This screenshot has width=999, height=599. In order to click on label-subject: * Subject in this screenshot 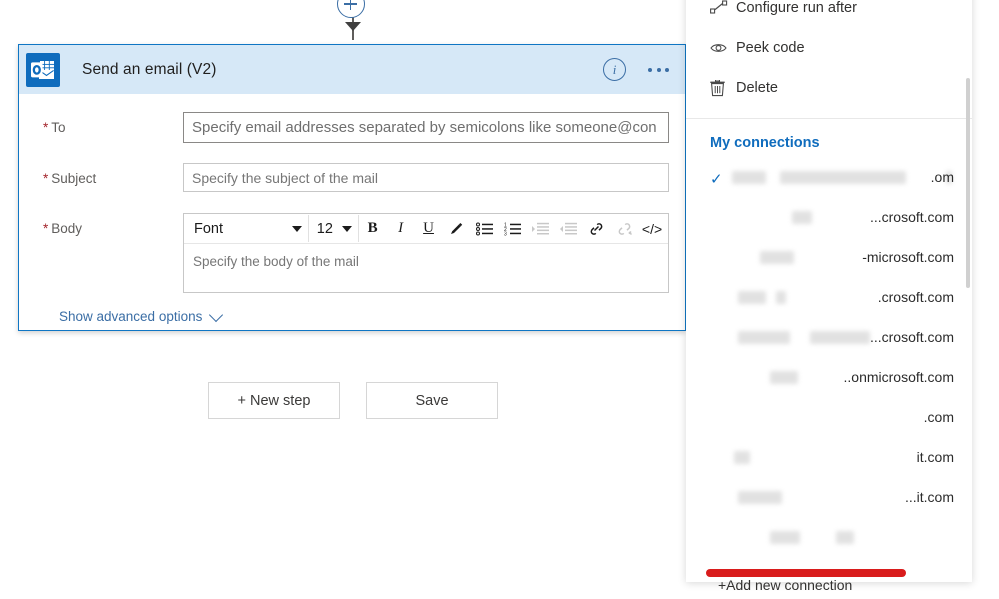, I will do `click(70, 178)`.